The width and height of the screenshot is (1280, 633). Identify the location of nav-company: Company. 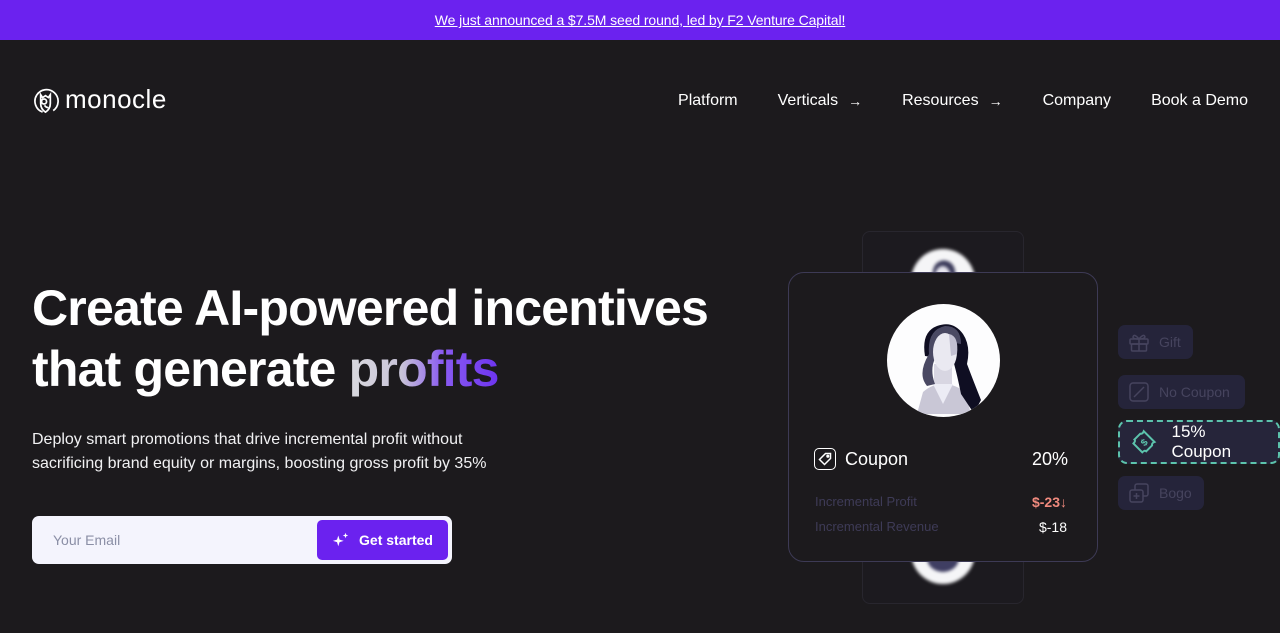
(1077, 101).